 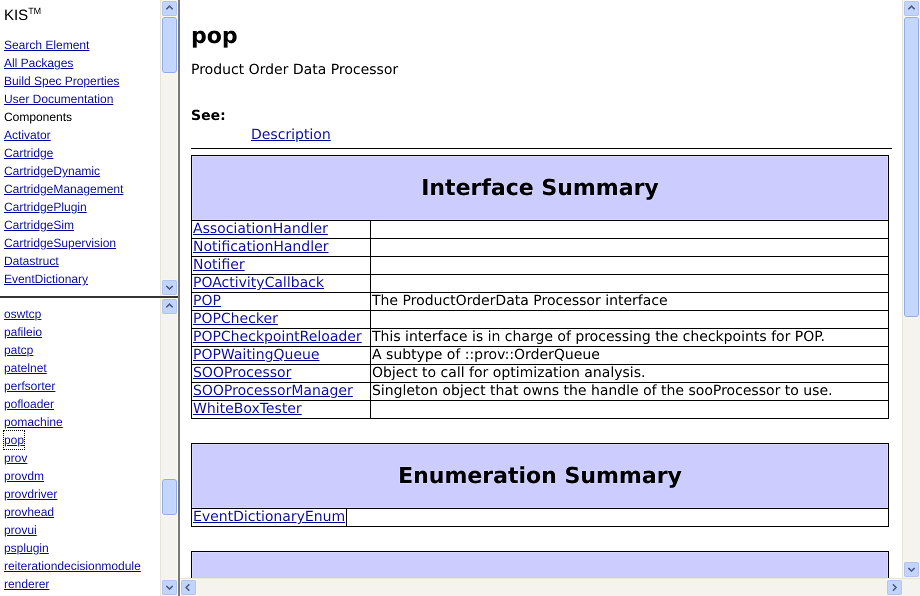 What do you see at coordinates (33, 422) in the screenshot?
I see `package-link: pomachine` at bounding box center [33, 422].